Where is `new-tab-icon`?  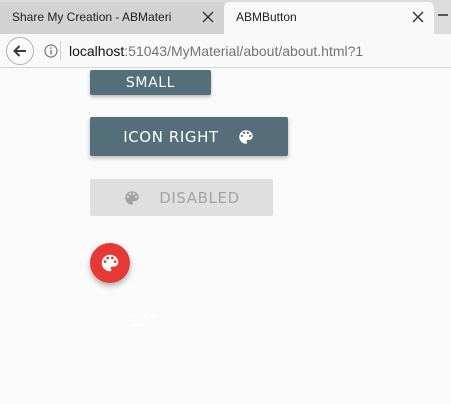
new-tab-icon is located at coordinates (443, 15).